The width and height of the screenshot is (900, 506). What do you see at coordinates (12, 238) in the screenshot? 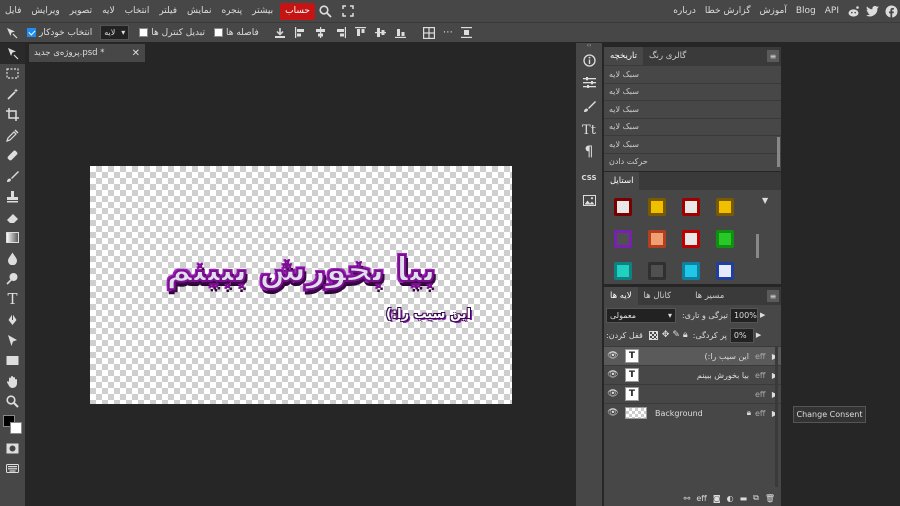
I see `gradient-tool-icon` at bounding box center [12, 238].